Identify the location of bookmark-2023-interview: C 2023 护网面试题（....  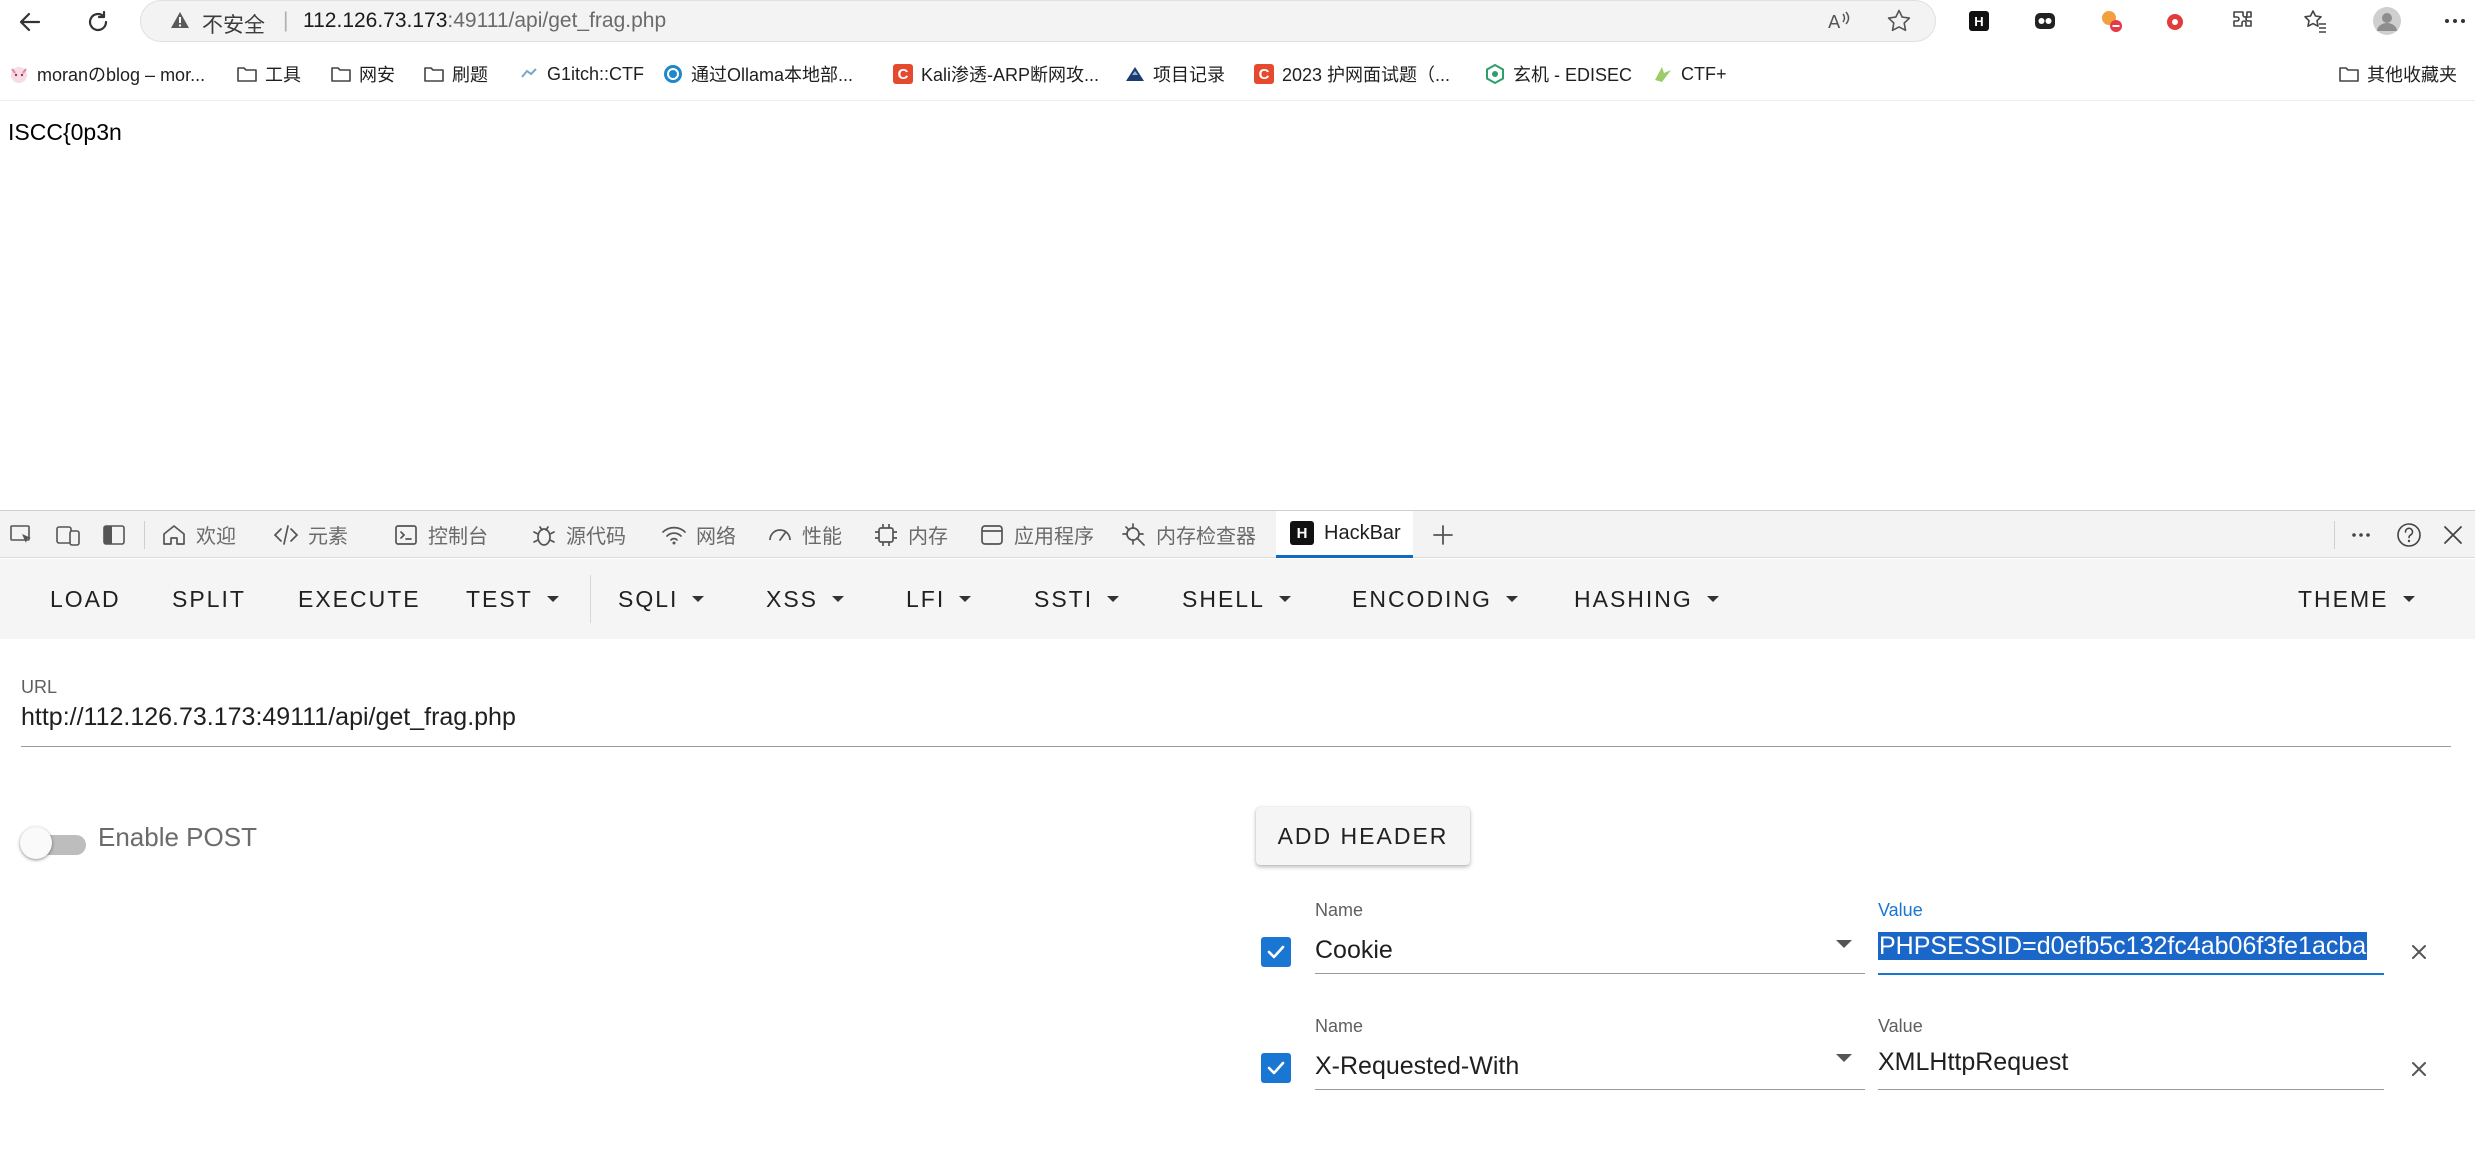
(1351, 74).